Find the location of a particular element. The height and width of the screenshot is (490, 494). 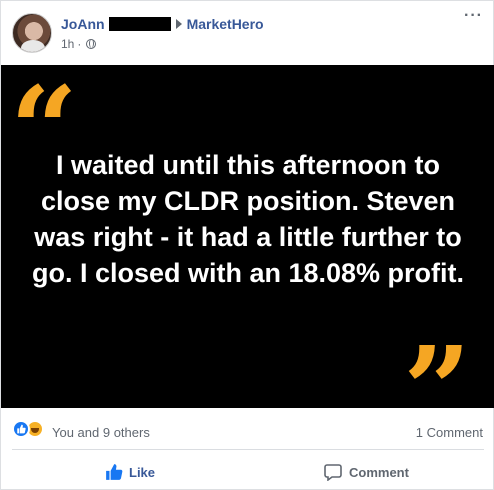

comment-label: Comment is located at coordinates (379, 472).